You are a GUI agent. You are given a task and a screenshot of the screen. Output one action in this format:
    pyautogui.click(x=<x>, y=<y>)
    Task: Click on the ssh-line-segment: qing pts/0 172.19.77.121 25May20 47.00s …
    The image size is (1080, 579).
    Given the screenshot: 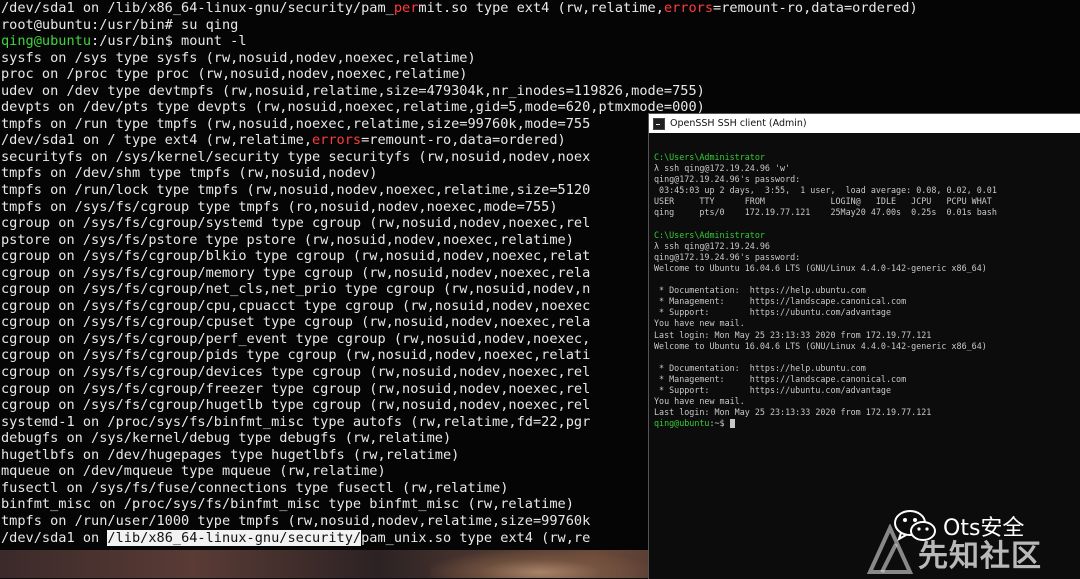 What is the action you would take?
    pyautogui.click(x=825, y=212)
    